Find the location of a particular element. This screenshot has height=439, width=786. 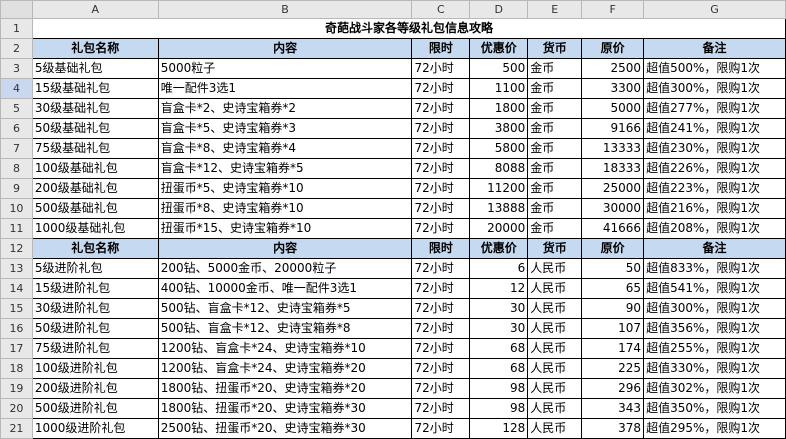

header-cell: 备注 is located at coordinates (714, 248).